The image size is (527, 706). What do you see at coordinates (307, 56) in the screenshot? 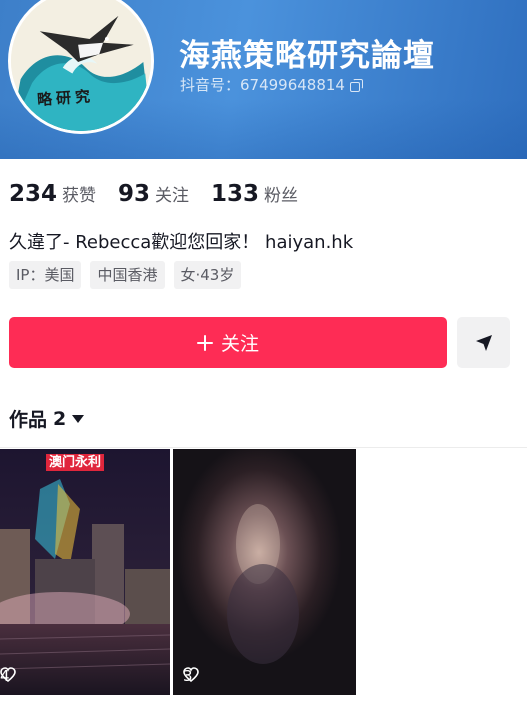
I see `profile-nickname: 海燕策略研究論壇` at bounding box center [307, 56].